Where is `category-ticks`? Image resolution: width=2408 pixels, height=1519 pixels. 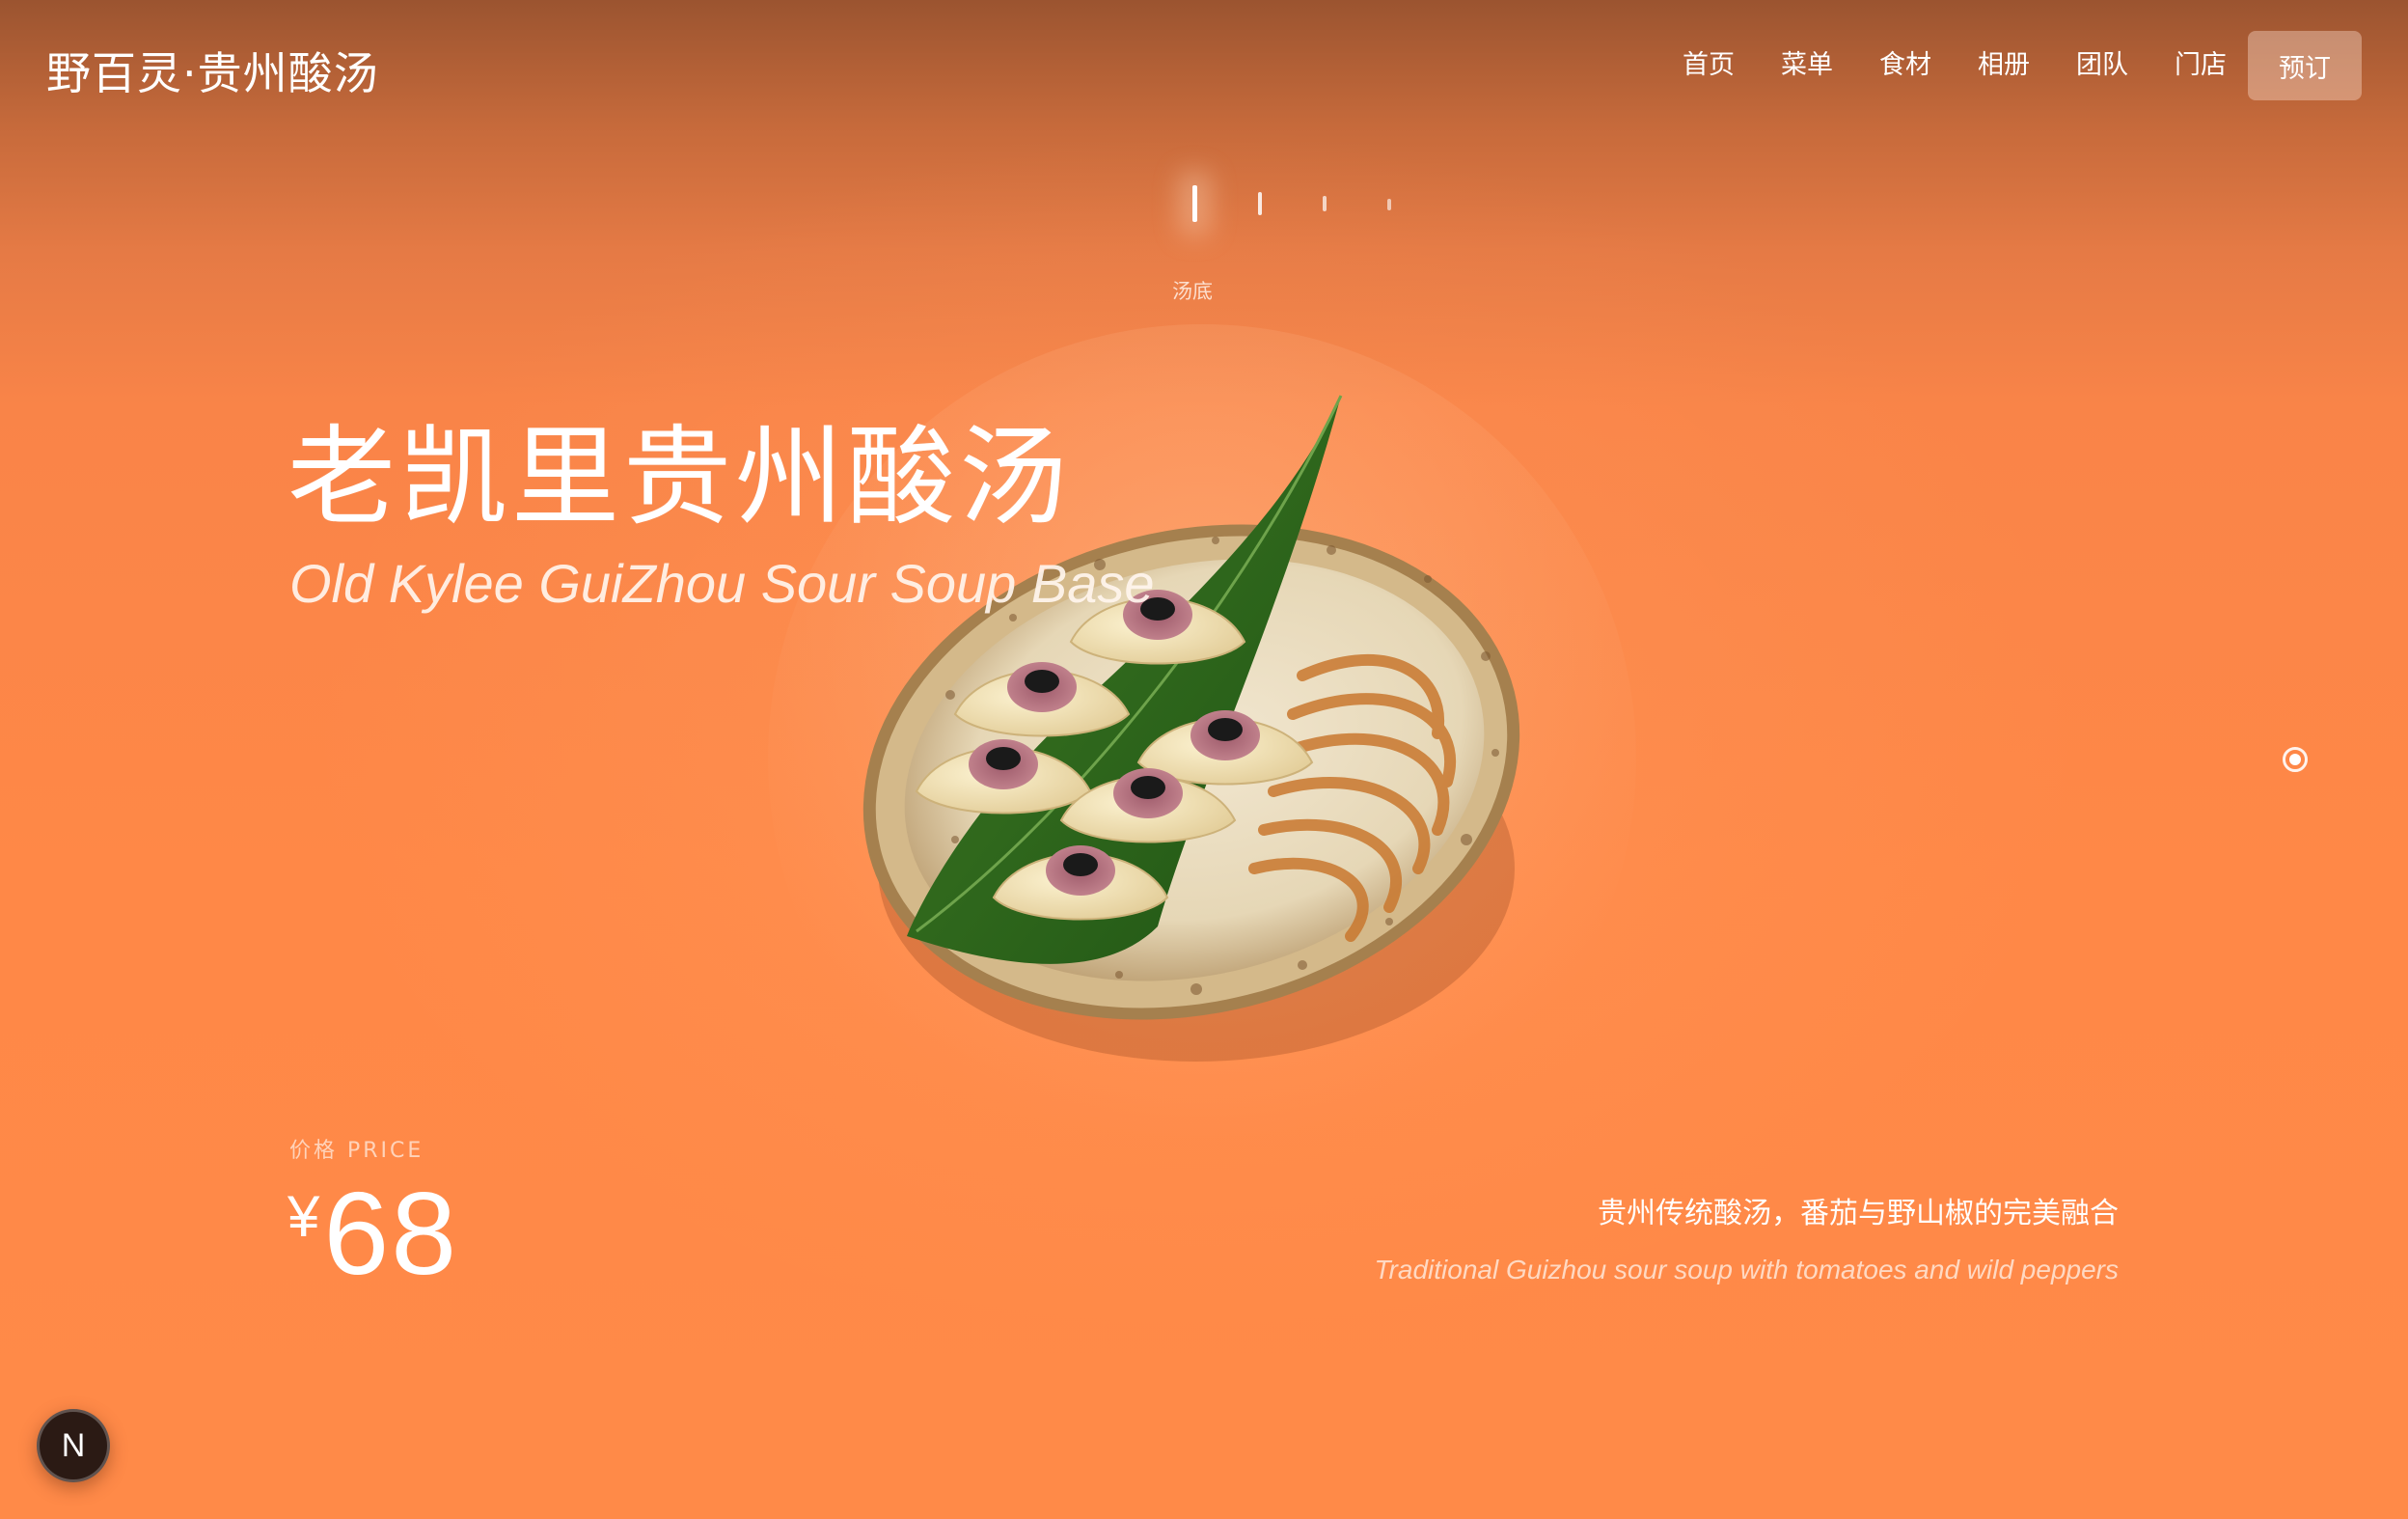 category-ticks is located at coordinates (1283, 204).